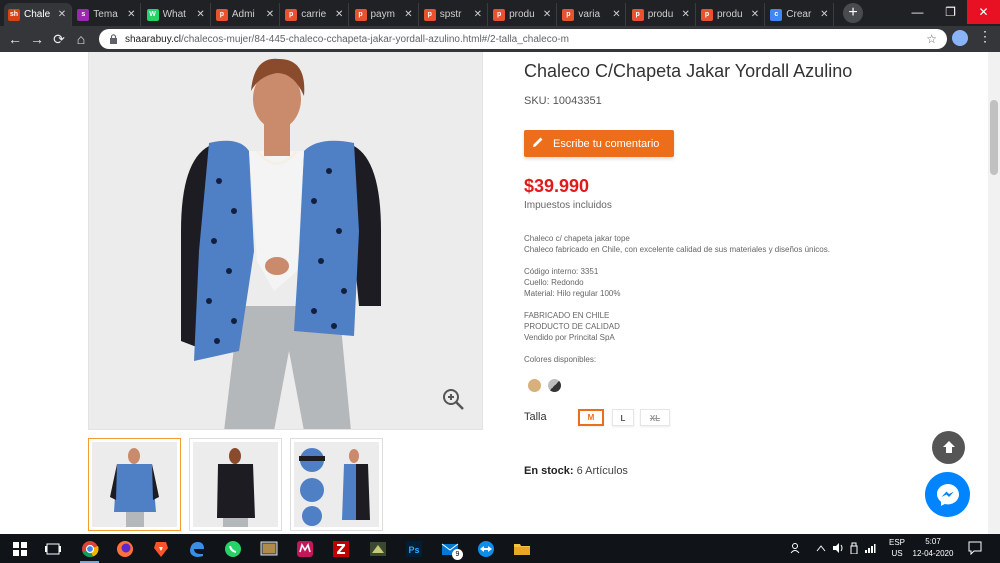  Describe the element at coordinates (554, 282) in the screenshot. I see `description-line: Cuello: Redondo` at that location.